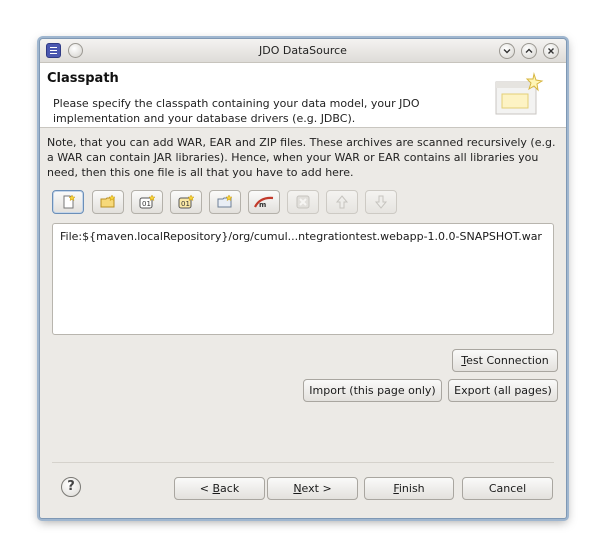 This screenshot has height=558, width=606. I want to click on next-label: ext >, so click(316, 488).